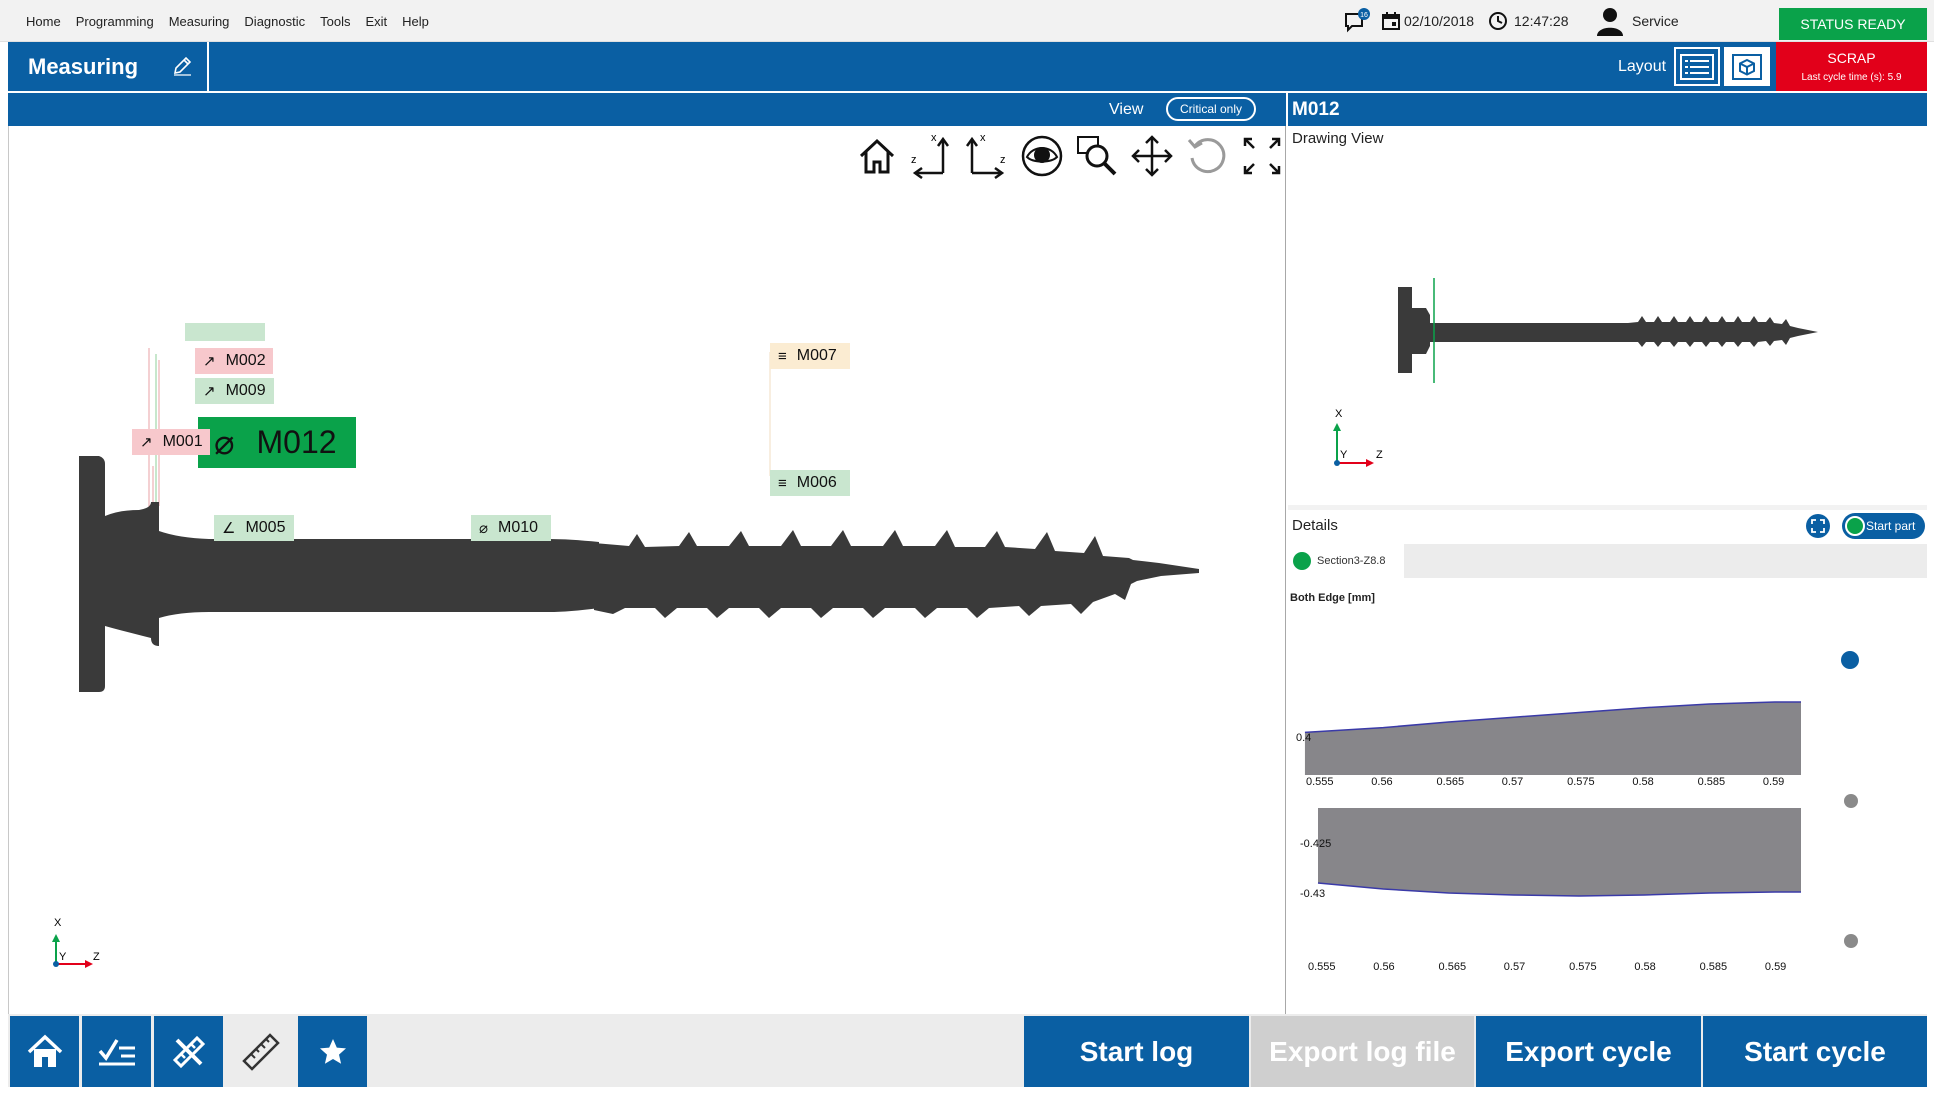  Describe the element at coordinates (1315, 844) in the screenshot. I see `chart-y-tick-2-1: -0.425` at that location.